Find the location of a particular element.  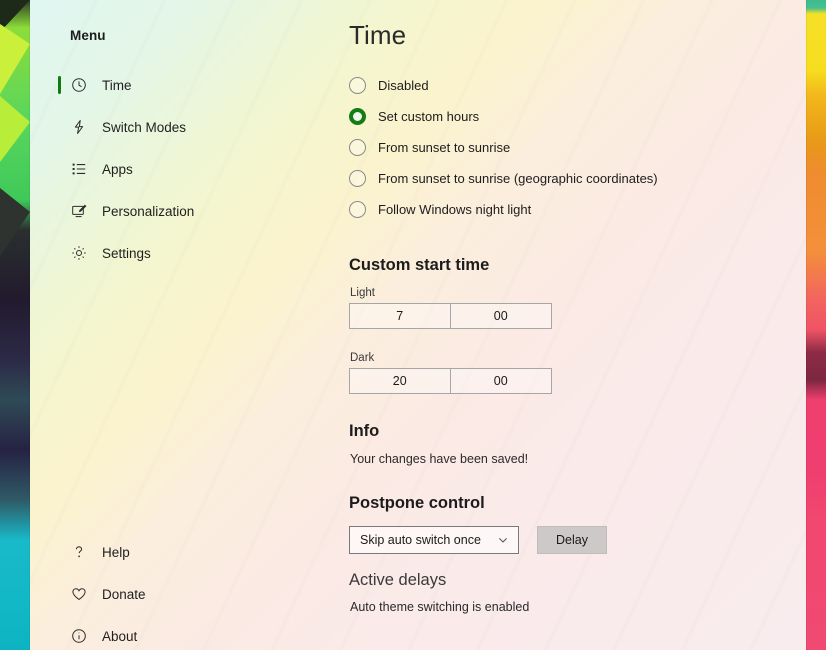

radio-label: From sunset to sunrise is located at coordinates (444, 147).